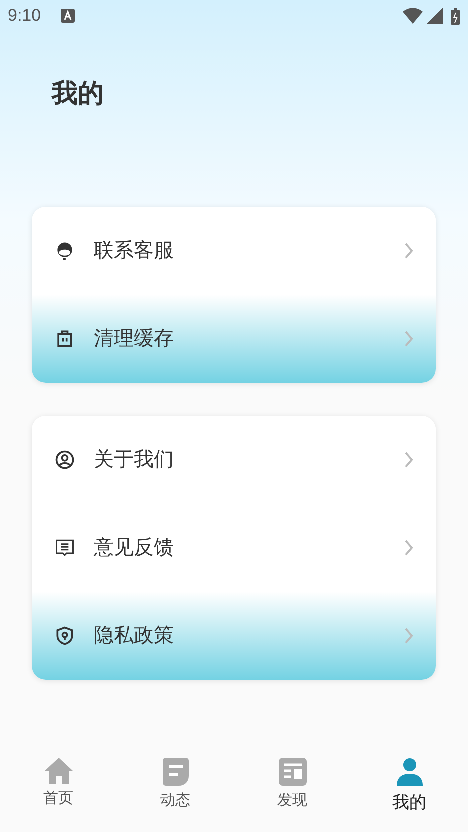  I want to click on menu-item: 清理缓存, so click(234, 339).